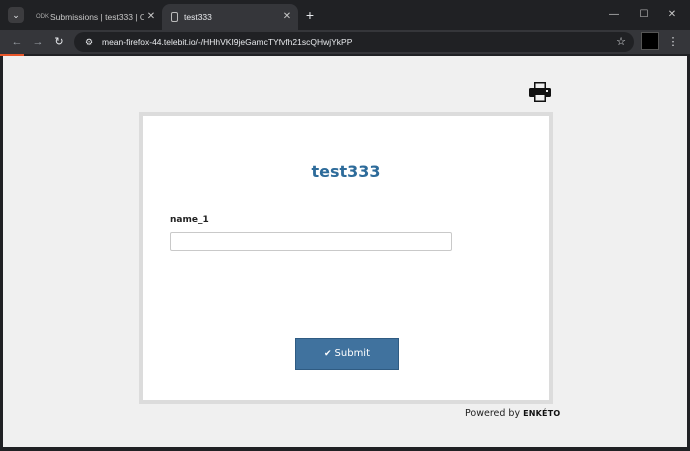 The image size is (690, 451). I want to click on check-icon: ✔, so click(327, 354).